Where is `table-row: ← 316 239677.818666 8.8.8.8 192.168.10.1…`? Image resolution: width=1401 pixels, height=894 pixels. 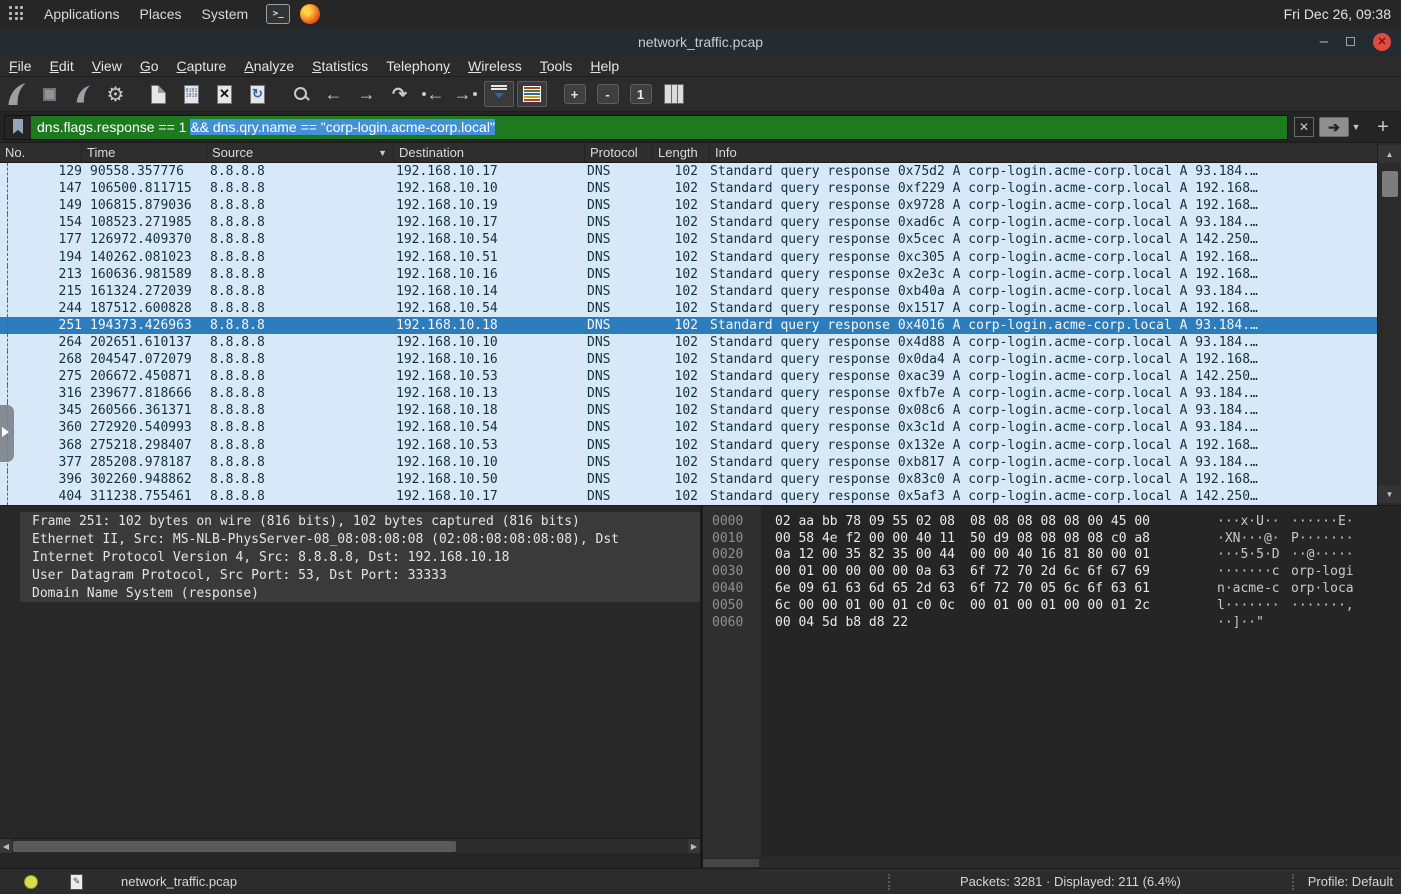
table-row: ← 316 239677.818666 8.8.8.8 192.168.10.1… is located at coordinates (688, 394).